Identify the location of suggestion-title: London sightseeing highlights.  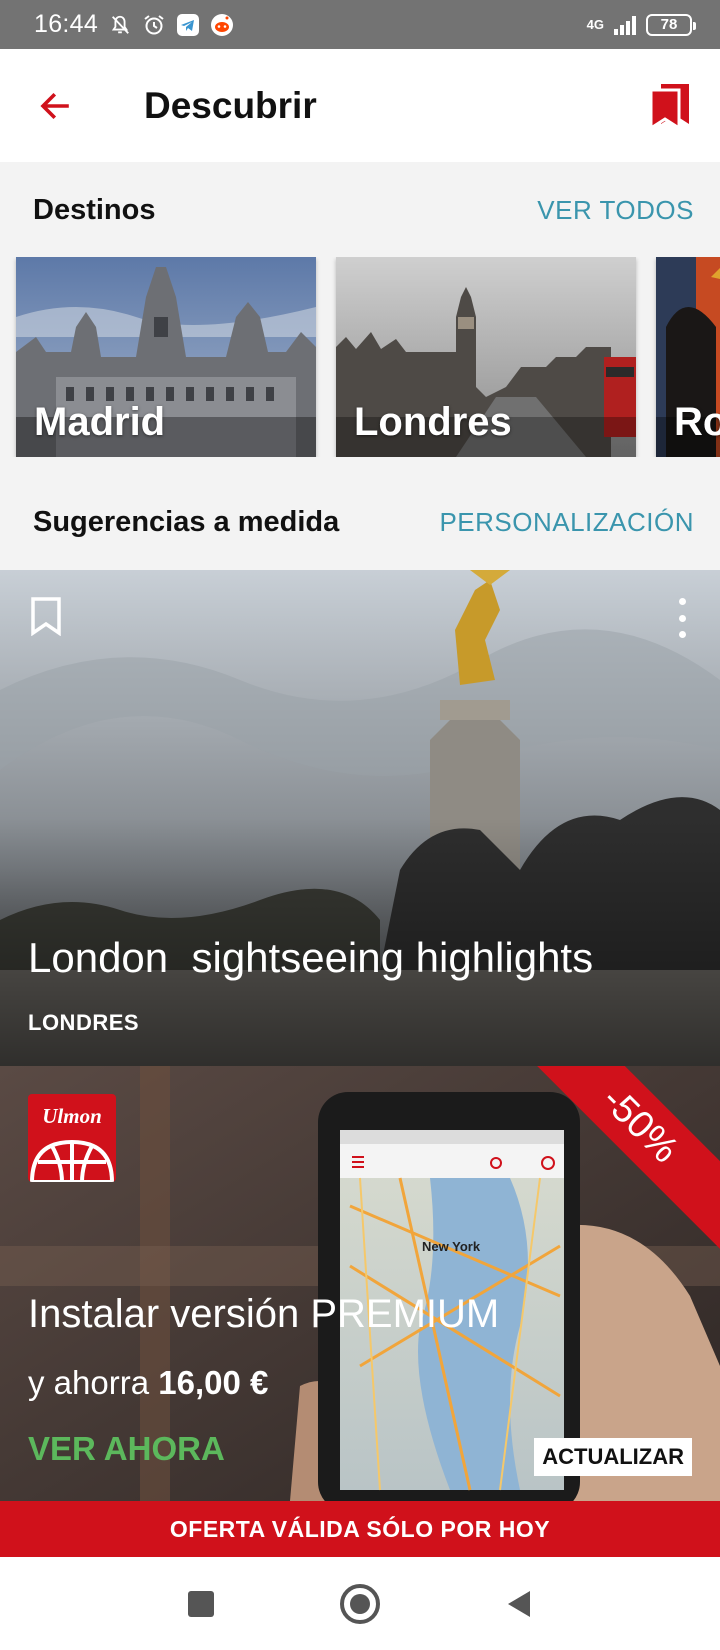
(311, 957).